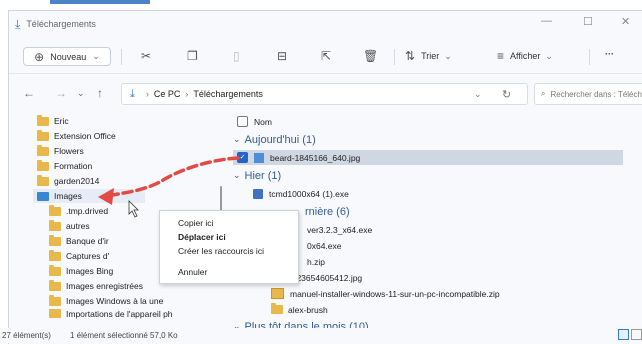 This screenshot has width=642, height=344. Describe the element at coordinates (124, 335) in the screenshot. I see `selection-info: 1 élément sélectionné 57,0 Ko` at that location.